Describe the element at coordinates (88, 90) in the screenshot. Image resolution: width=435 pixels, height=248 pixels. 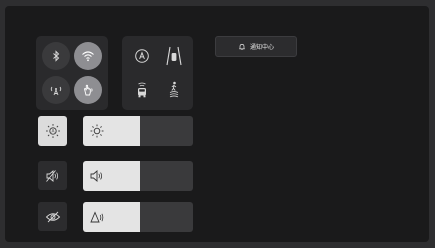
I see `hand-gesture-icon` at that location.